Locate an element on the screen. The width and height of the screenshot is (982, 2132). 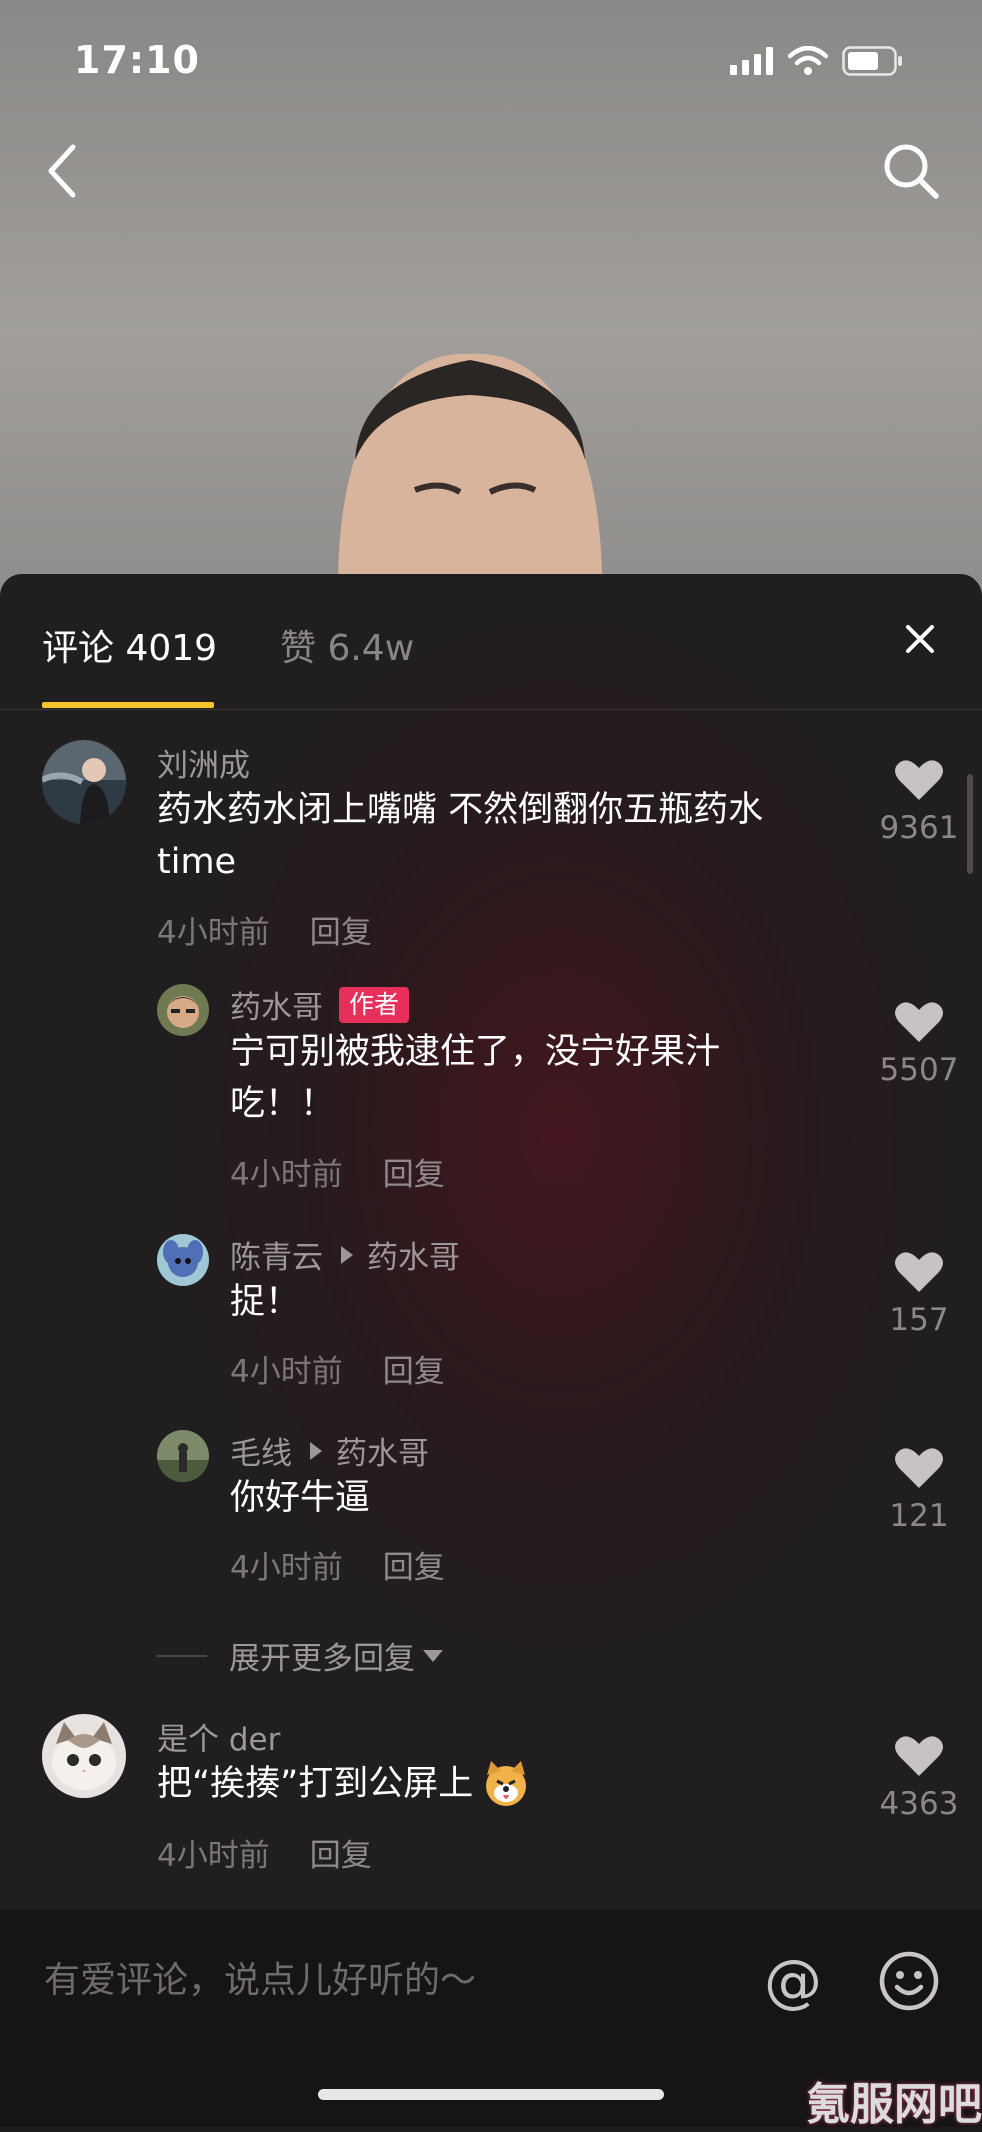
tab-comments: 评论 4019 is located at coordinates (129, 645).